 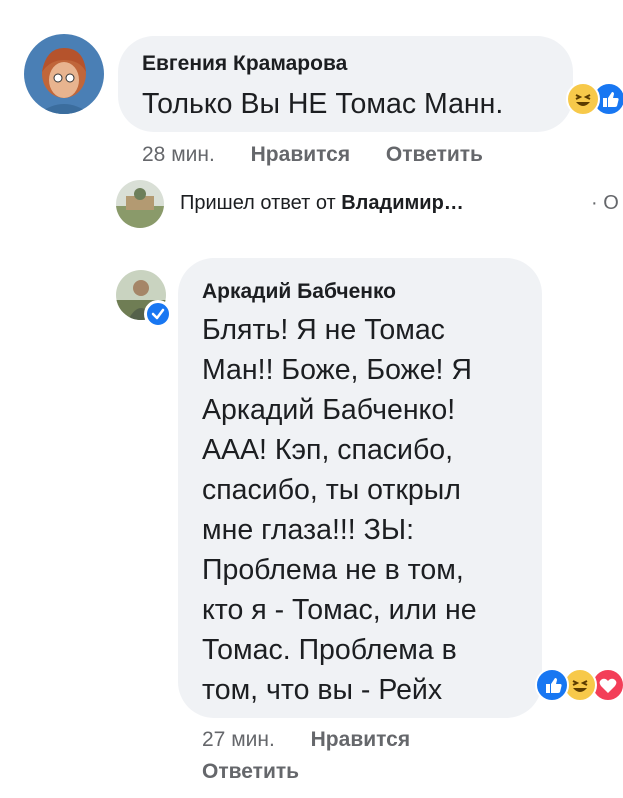 What do you see at coordinates (158, 314) in the screenshot?
I see `verified-badge-icon` at bounding box center [158, 314].